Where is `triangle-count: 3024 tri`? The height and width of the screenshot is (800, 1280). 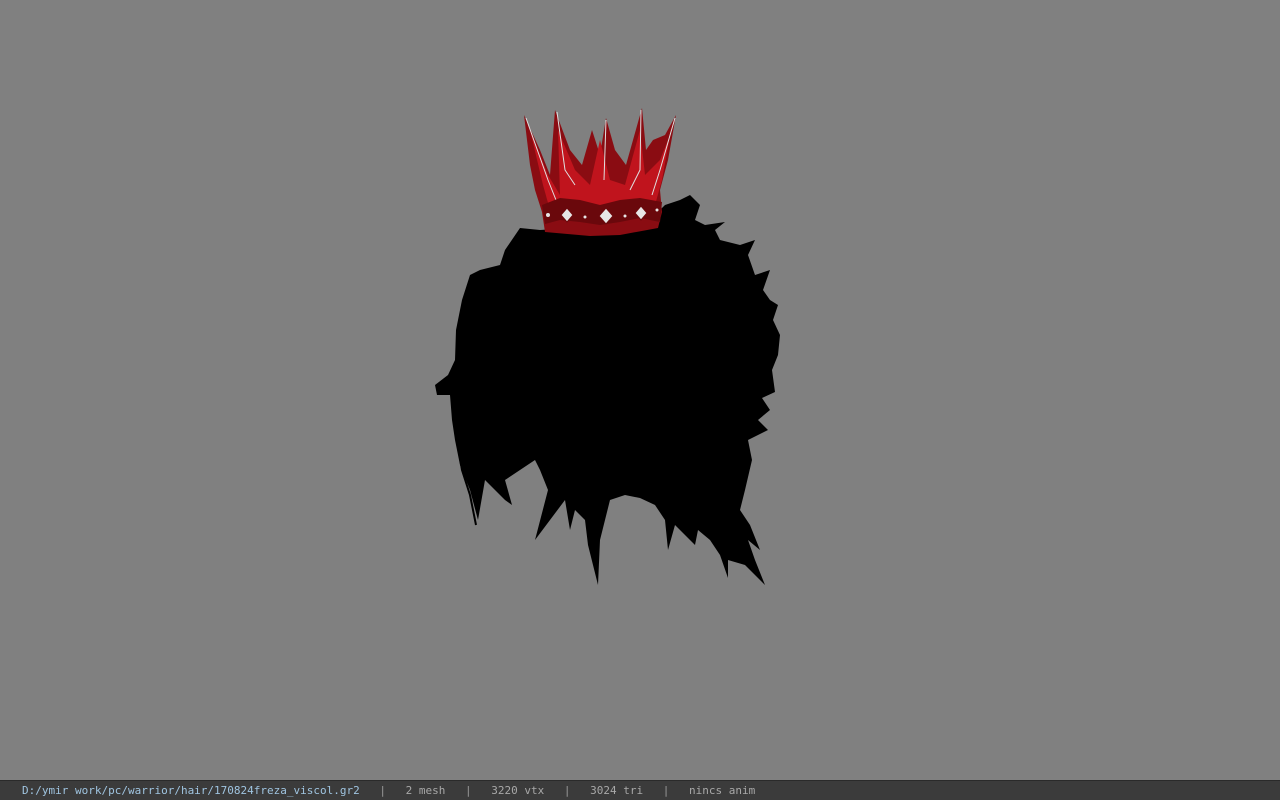 triangle-count: 3024 tri is located at coordinates (617, 790).